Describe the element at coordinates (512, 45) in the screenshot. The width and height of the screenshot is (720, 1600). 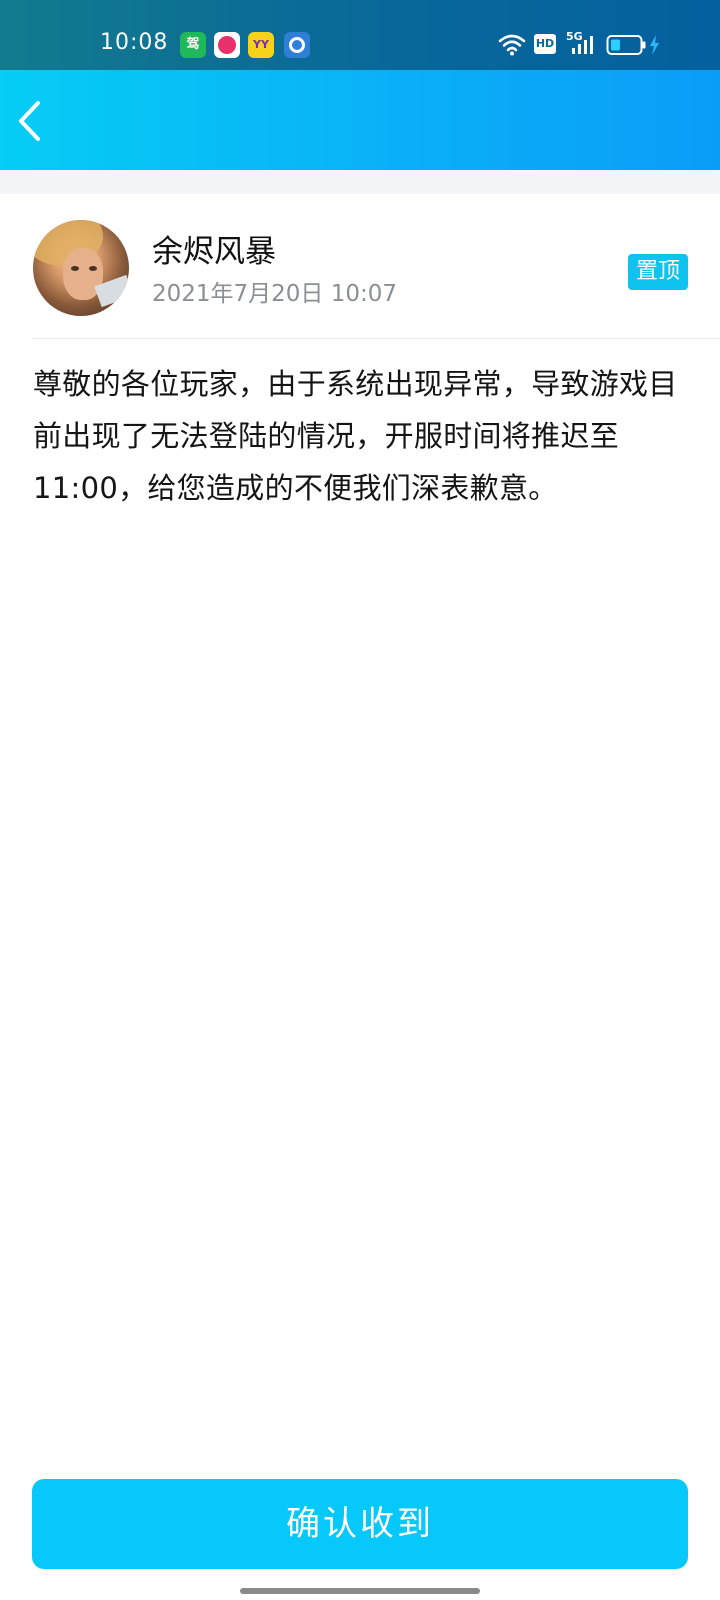
I see `wifi-icon` at that location.